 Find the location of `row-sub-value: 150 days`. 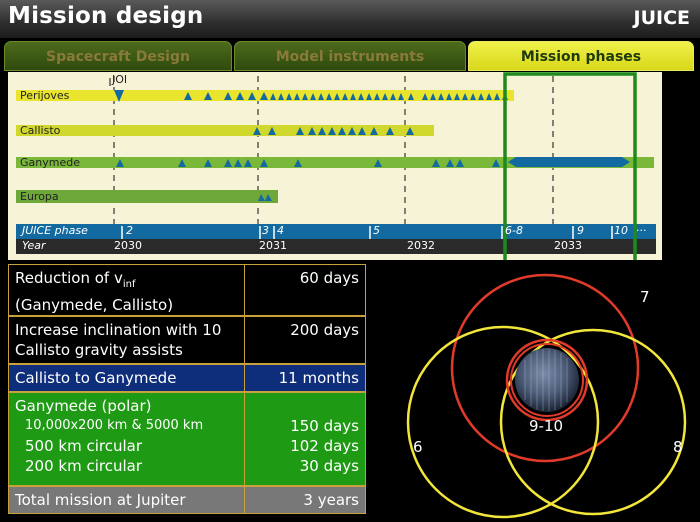

row-sub-value: 150 days is located at coordinates (324, 426).